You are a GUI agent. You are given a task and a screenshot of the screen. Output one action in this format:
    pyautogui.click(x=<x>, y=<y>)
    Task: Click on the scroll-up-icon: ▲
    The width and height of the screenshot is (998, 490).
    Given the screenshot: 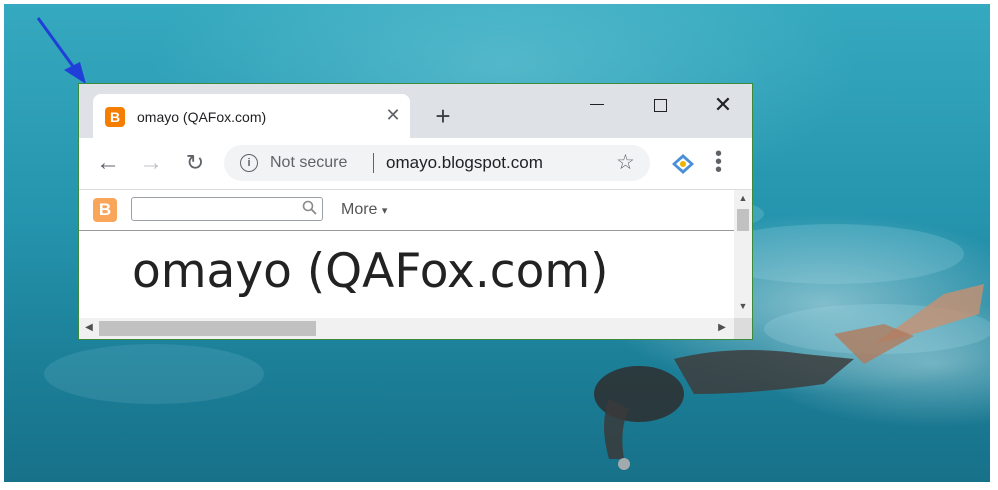 What is the action you would take?
    pyautogui.click(x=743, y=198)
    